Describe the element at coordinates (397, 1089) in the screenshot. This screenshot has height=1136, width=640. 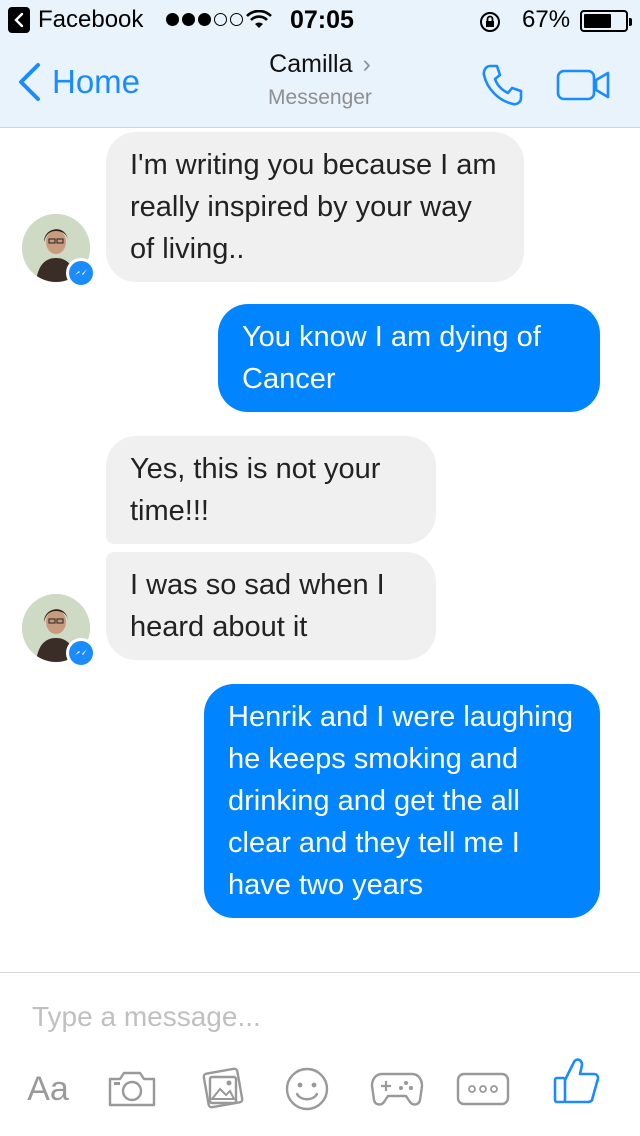
I see `game-controller-icon` at that location.